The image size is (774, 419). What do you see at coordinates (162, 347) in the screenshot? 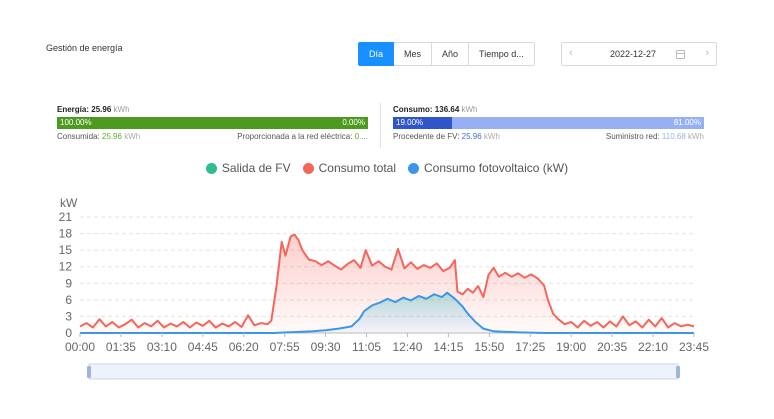
I see `x-tick-label: 03:10` at bounding box center [162, 347].